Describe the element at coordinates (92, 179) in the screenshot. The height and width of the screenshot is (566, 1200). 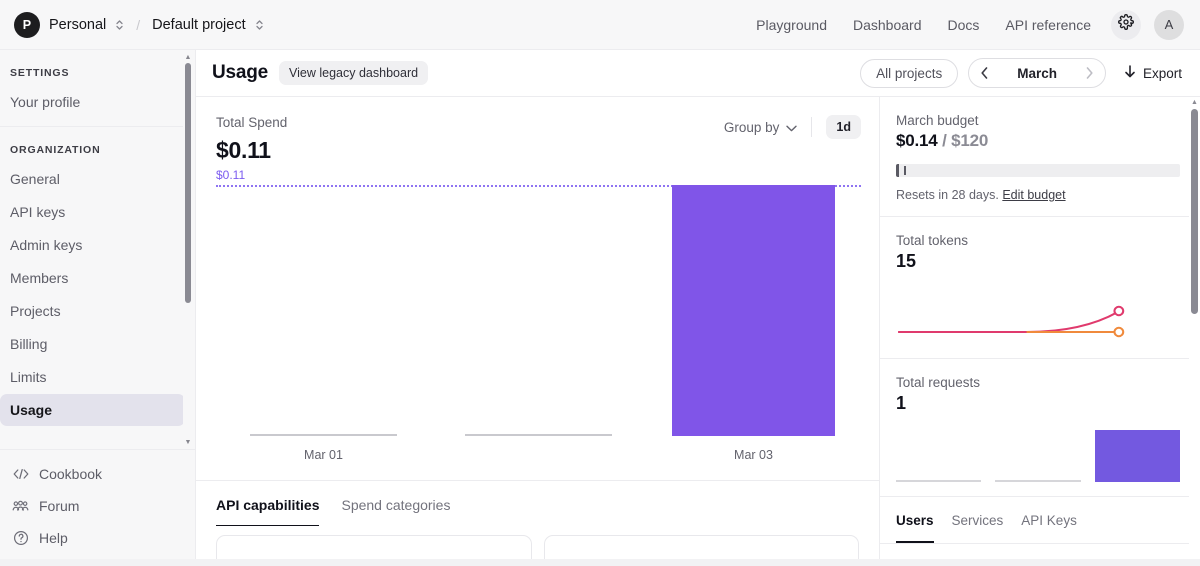
I see `sidebar-item-general: General` at that location.